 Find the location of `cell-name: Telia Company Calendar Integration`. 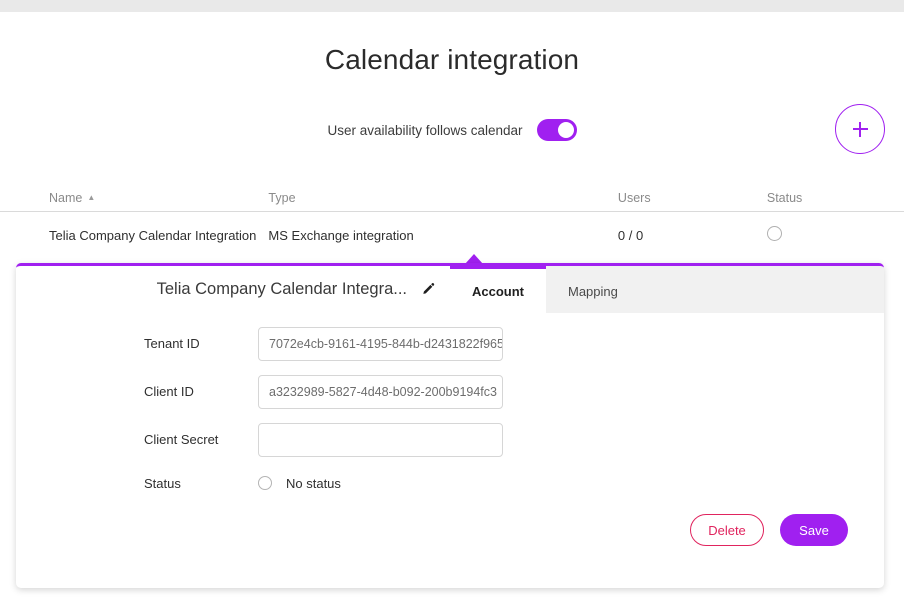

cell-name: Telia Company Calendar Integration is located at coordinates (153, 235).